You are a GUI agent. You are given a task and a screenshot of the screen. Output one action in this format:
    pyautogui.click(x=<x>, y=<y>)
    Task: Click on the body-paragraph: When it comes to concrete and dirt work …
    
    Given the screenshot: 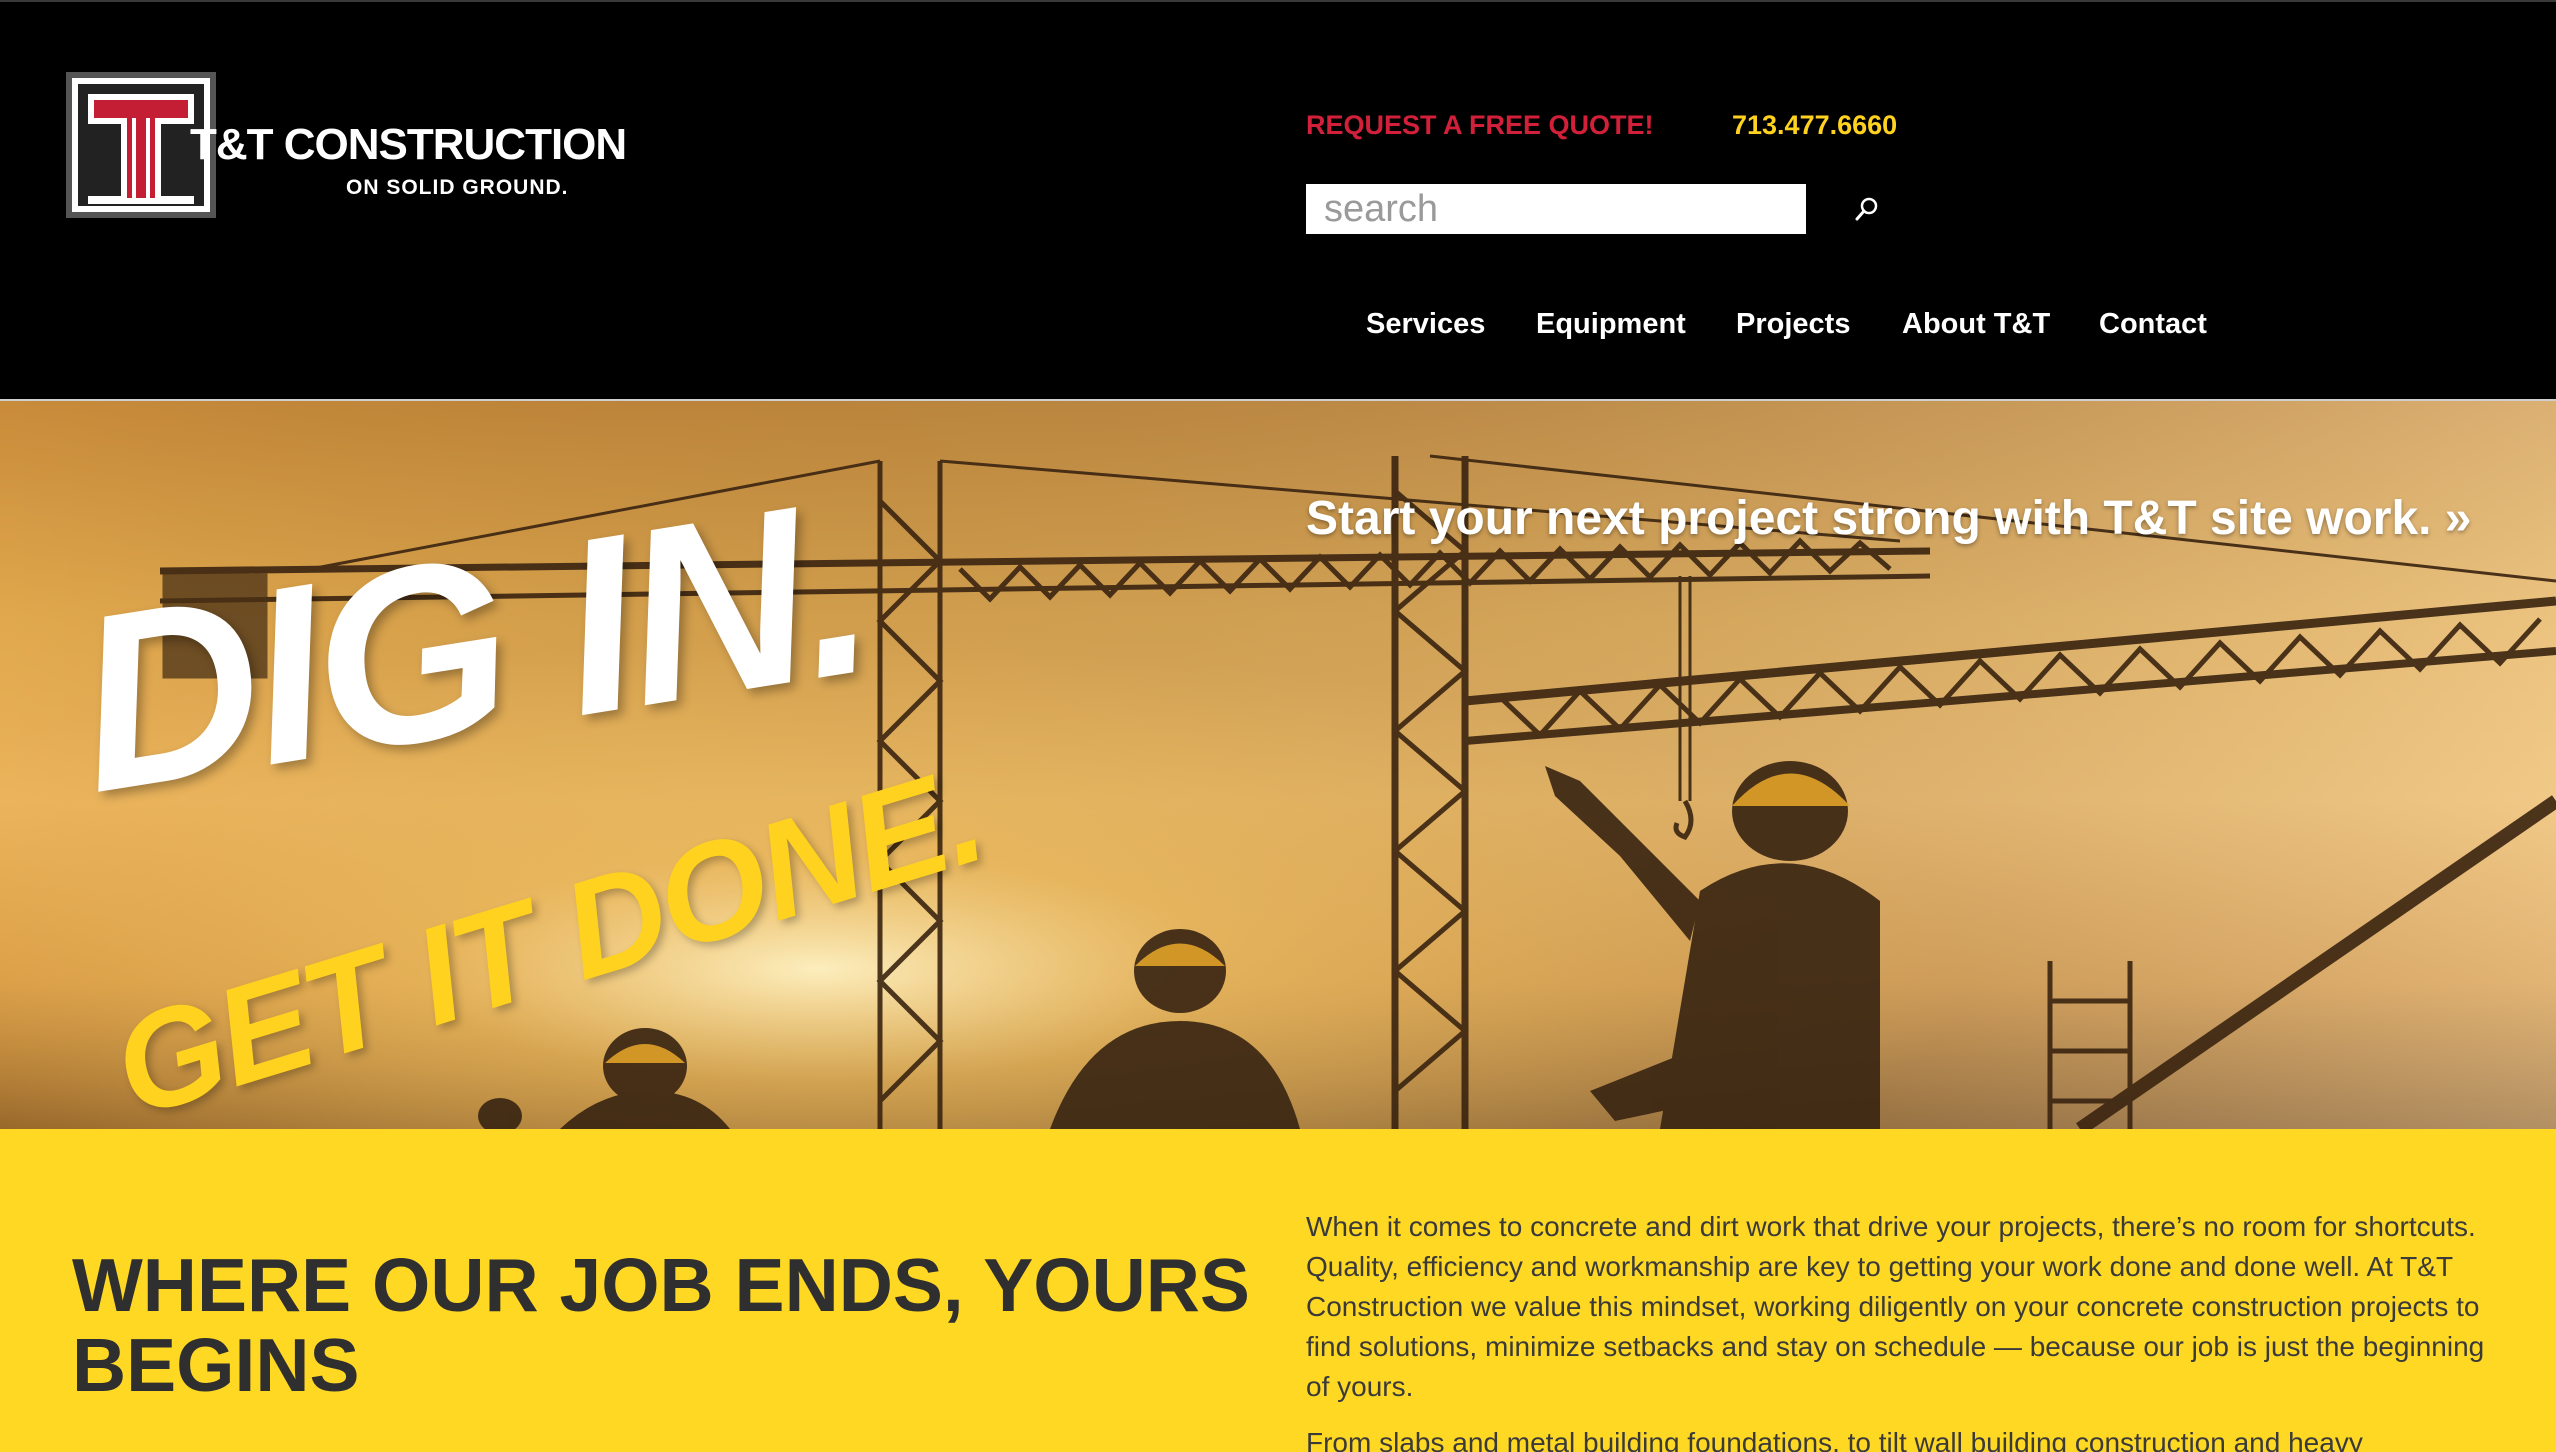 What is the action you would take?
    pyautogui.click(x=1895, y=1306)
    